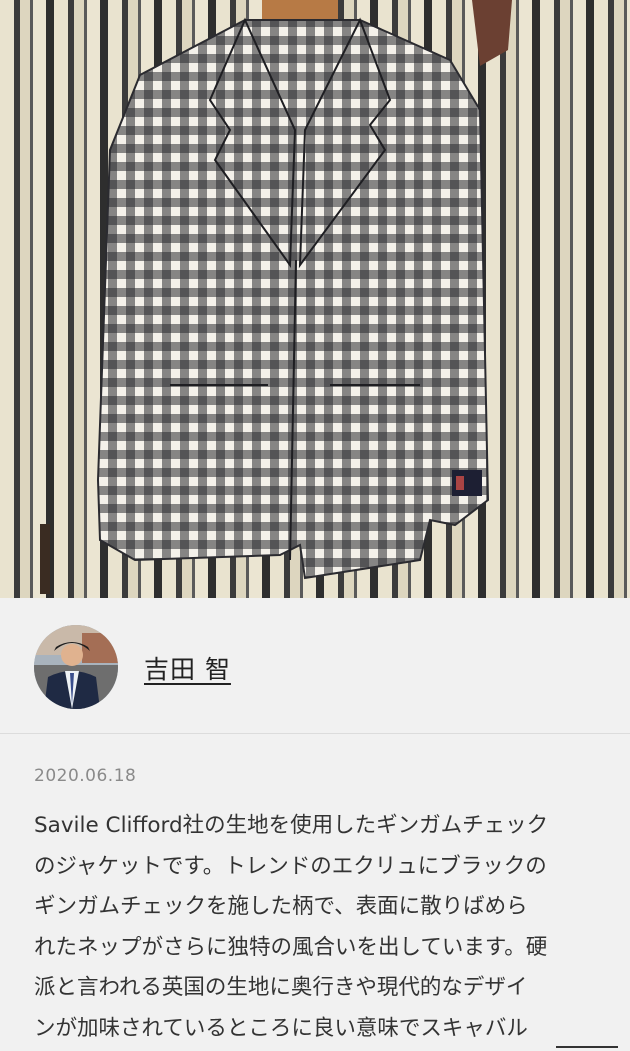 This screenshot has height=1051, width=630. What do you see at coordinates (290, 866) in the screenshot?
I see `post-body-line: のジャケットです。トレンドのエクリュにブラックの` at bounding box center [290, 866].